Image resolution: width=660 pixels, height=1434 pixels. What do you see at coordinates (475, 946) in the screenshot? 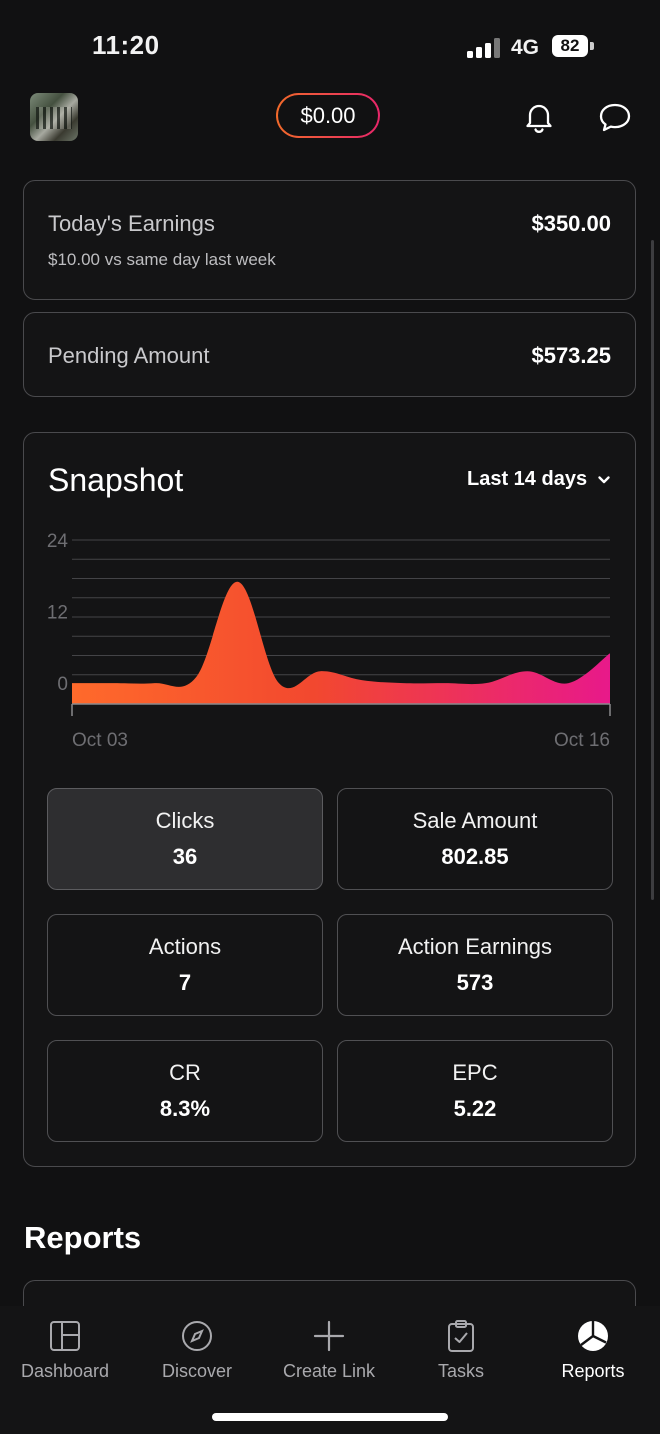
I see `stat-label: Action Earnings` at bounding box center [475, 946].